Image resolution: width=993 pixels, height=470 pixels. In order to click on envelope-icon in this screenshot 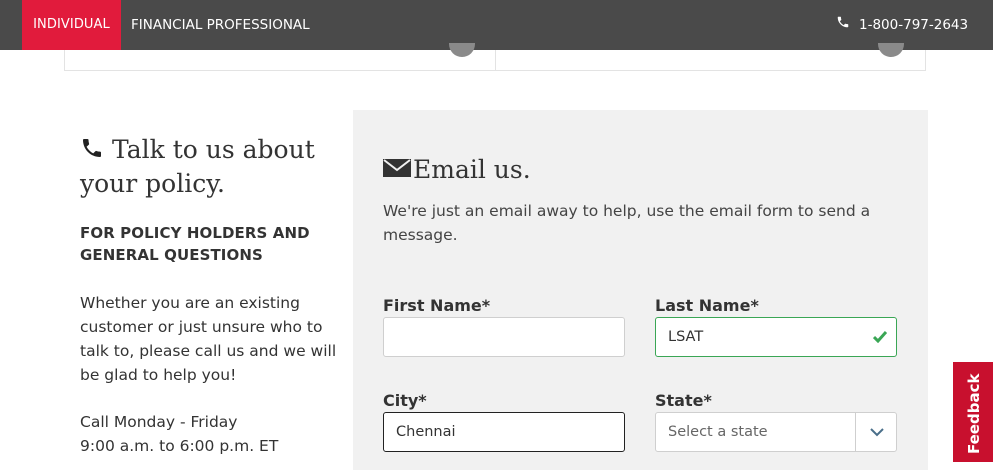, I will do `click(398, 170)`.